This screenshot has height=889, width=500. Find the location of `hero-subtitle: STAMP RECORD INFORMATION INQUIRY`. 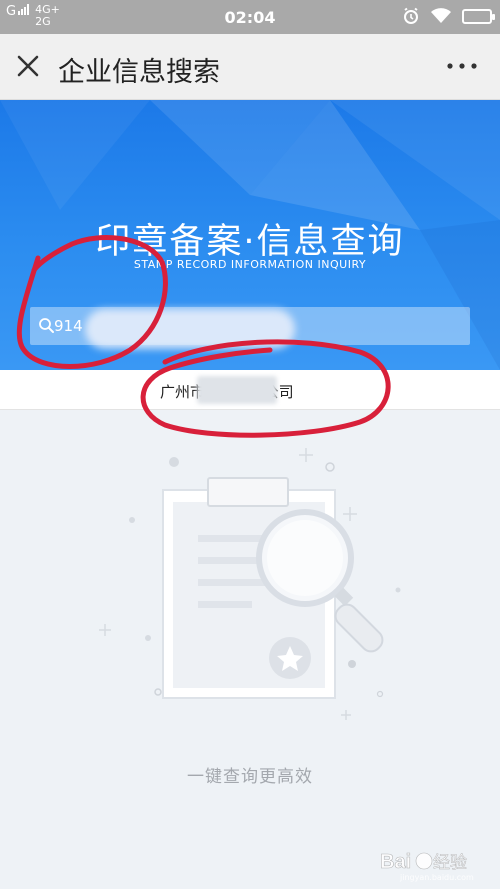

hero-subtitle: STAMP RECORD INFORMATION INQUIRY is located at coordinates (250, 264).